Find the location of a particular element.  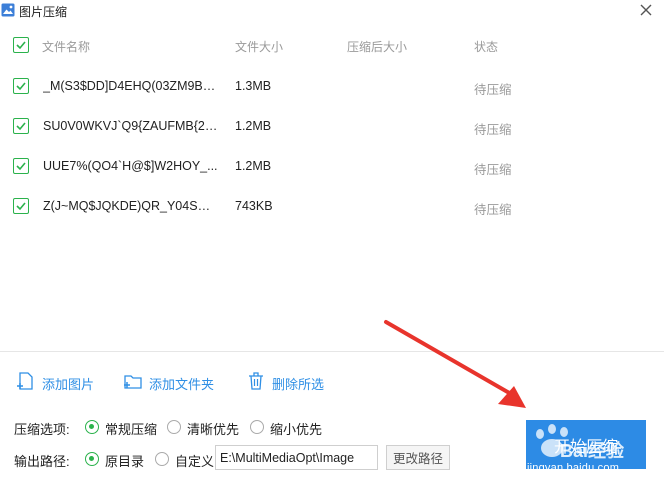

header-file-name: 文件名称 is located at coordinates (66, 46).